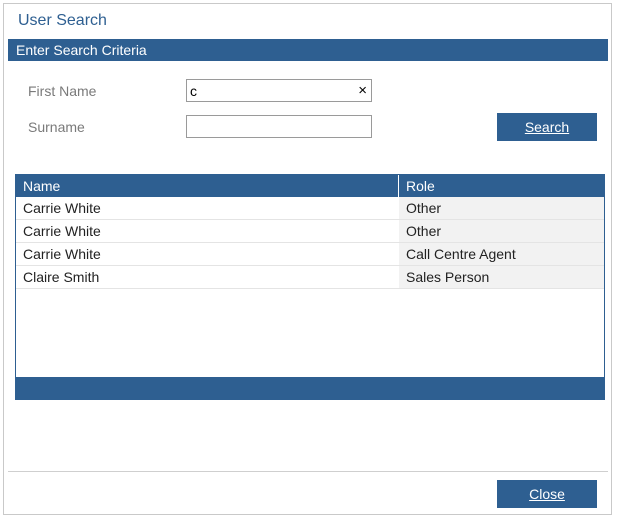  What do you see at coordinates (268, 126) in the screenshot?
I see `surname-input` at bounding box center [268, 126].